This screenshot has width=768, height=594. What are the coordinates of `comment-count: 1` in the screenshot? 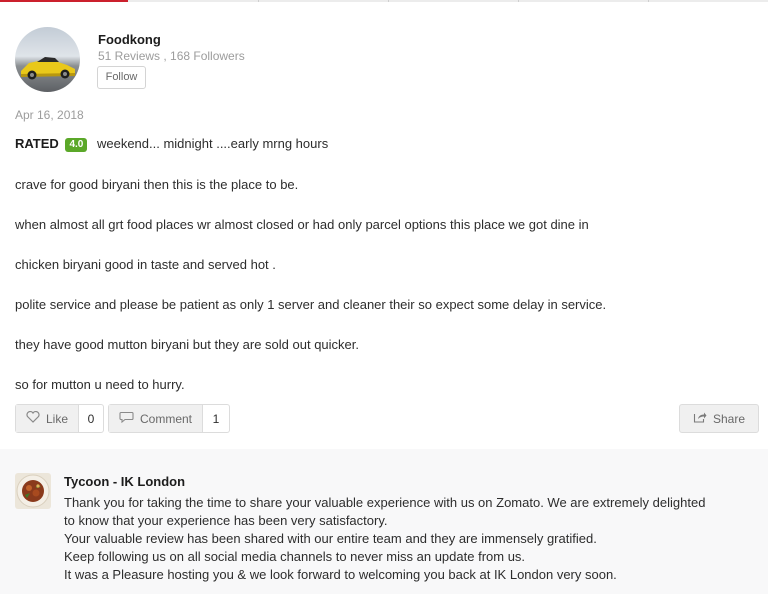 It's located at (215, 418).